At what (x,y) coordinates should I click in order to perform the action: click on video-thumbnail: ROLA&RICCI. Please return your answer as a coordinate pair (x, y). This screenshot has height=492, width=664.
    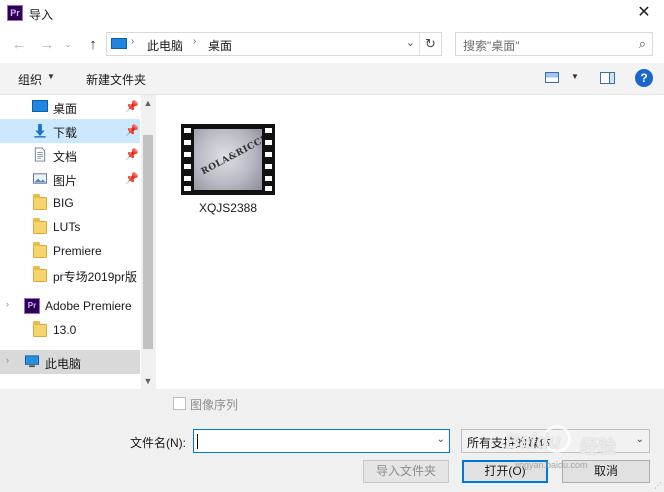
    Looking at the image, I should click on (228, 159).